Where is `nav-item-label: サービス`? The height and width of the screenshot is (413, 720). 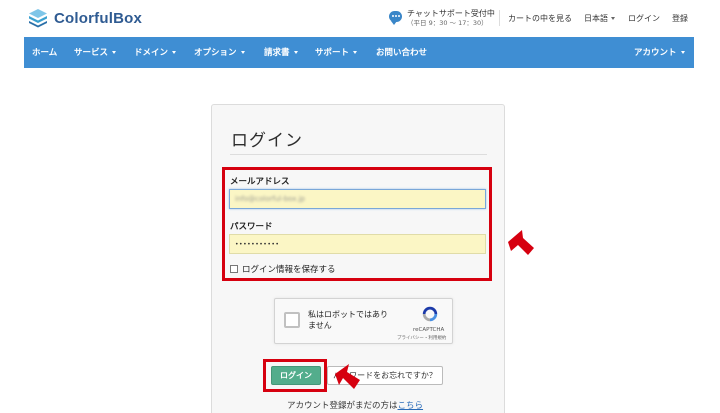
nav-item-label: サービス is located at coordinates (91, 53).